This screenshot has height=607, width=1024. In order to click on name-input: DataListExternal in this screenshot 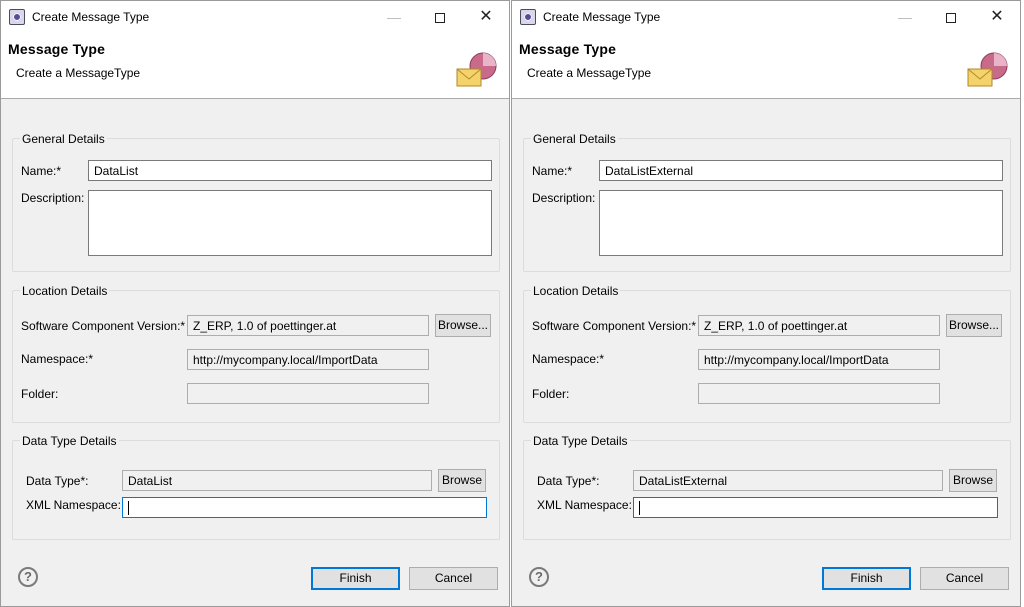, I will do `click(801, 170)`.